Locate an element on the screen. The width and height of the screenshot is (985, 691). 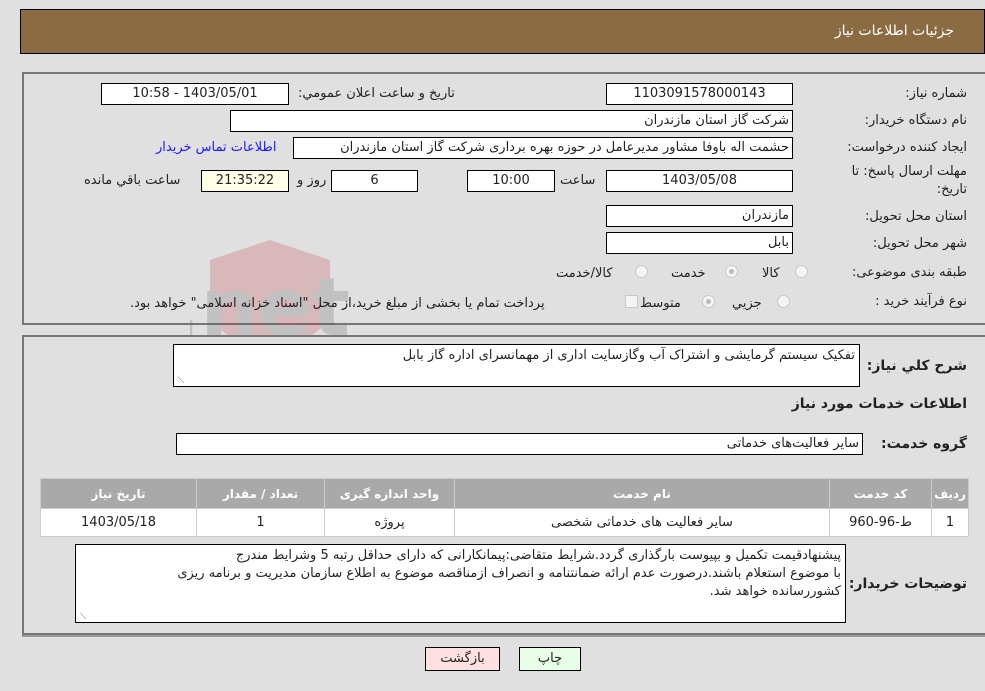
page-header: جزئيات اطلاعات نياز is located at coordinates (502, 31).